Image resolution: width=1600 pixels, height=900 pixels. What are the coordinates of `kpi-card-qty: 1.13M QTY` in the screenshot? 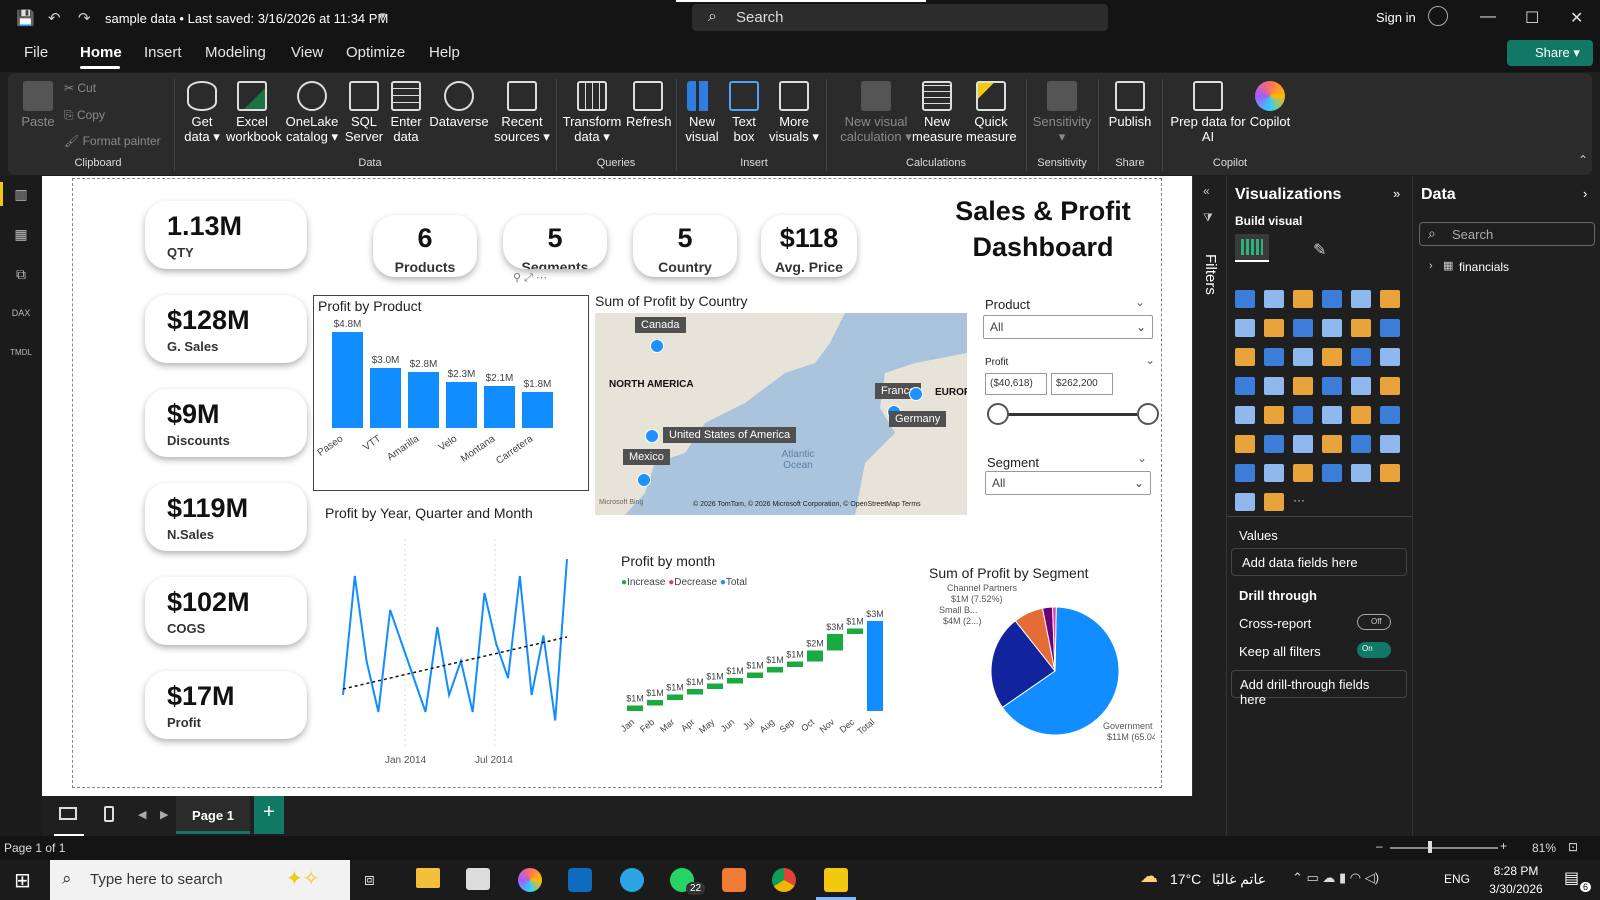 It's located at (226, 235).